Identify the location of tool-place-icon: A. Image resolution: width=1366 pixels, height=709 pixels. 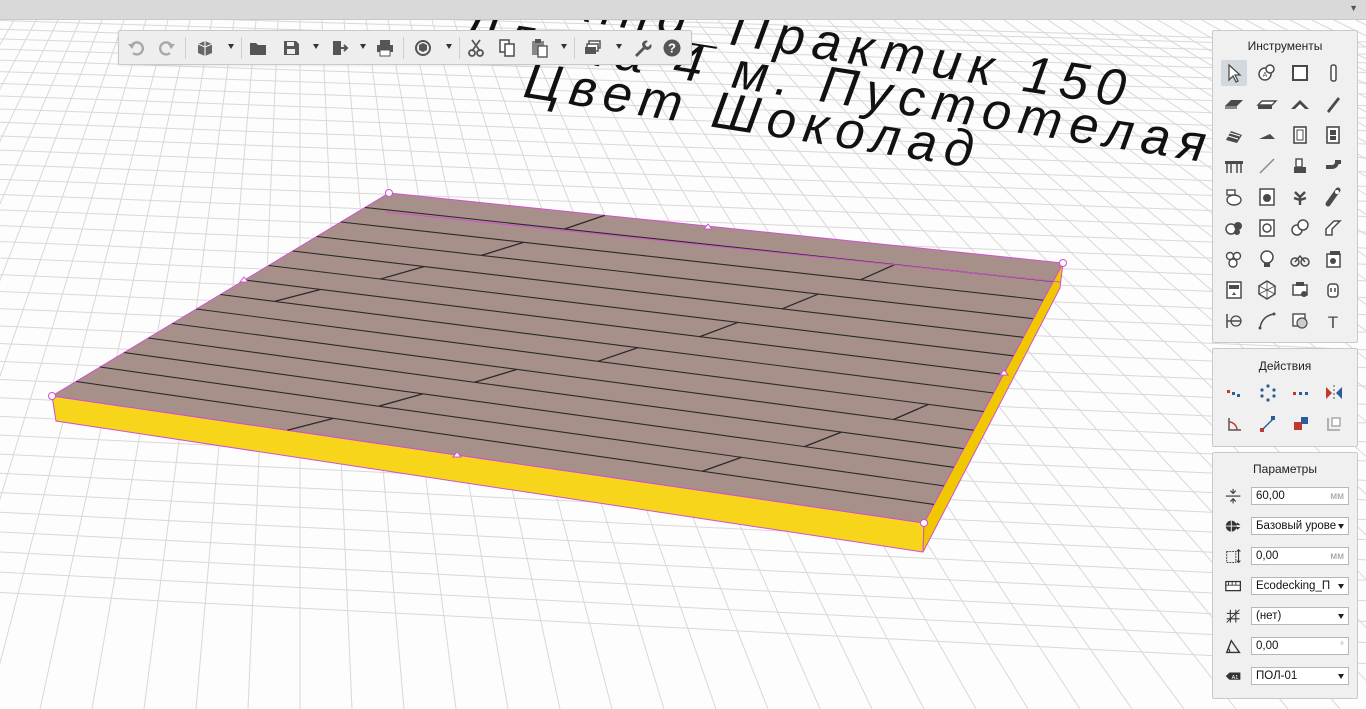
(1267, 73).